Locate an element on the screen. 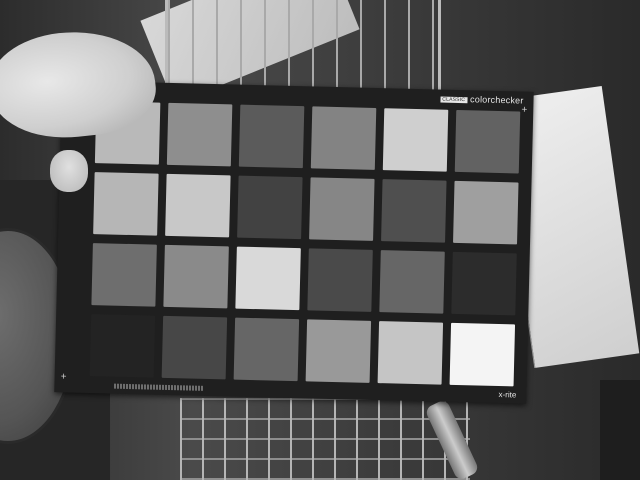 The width and height of the screenshot is (640, 480). wire-rack-top is located at coordinates (303, 45).